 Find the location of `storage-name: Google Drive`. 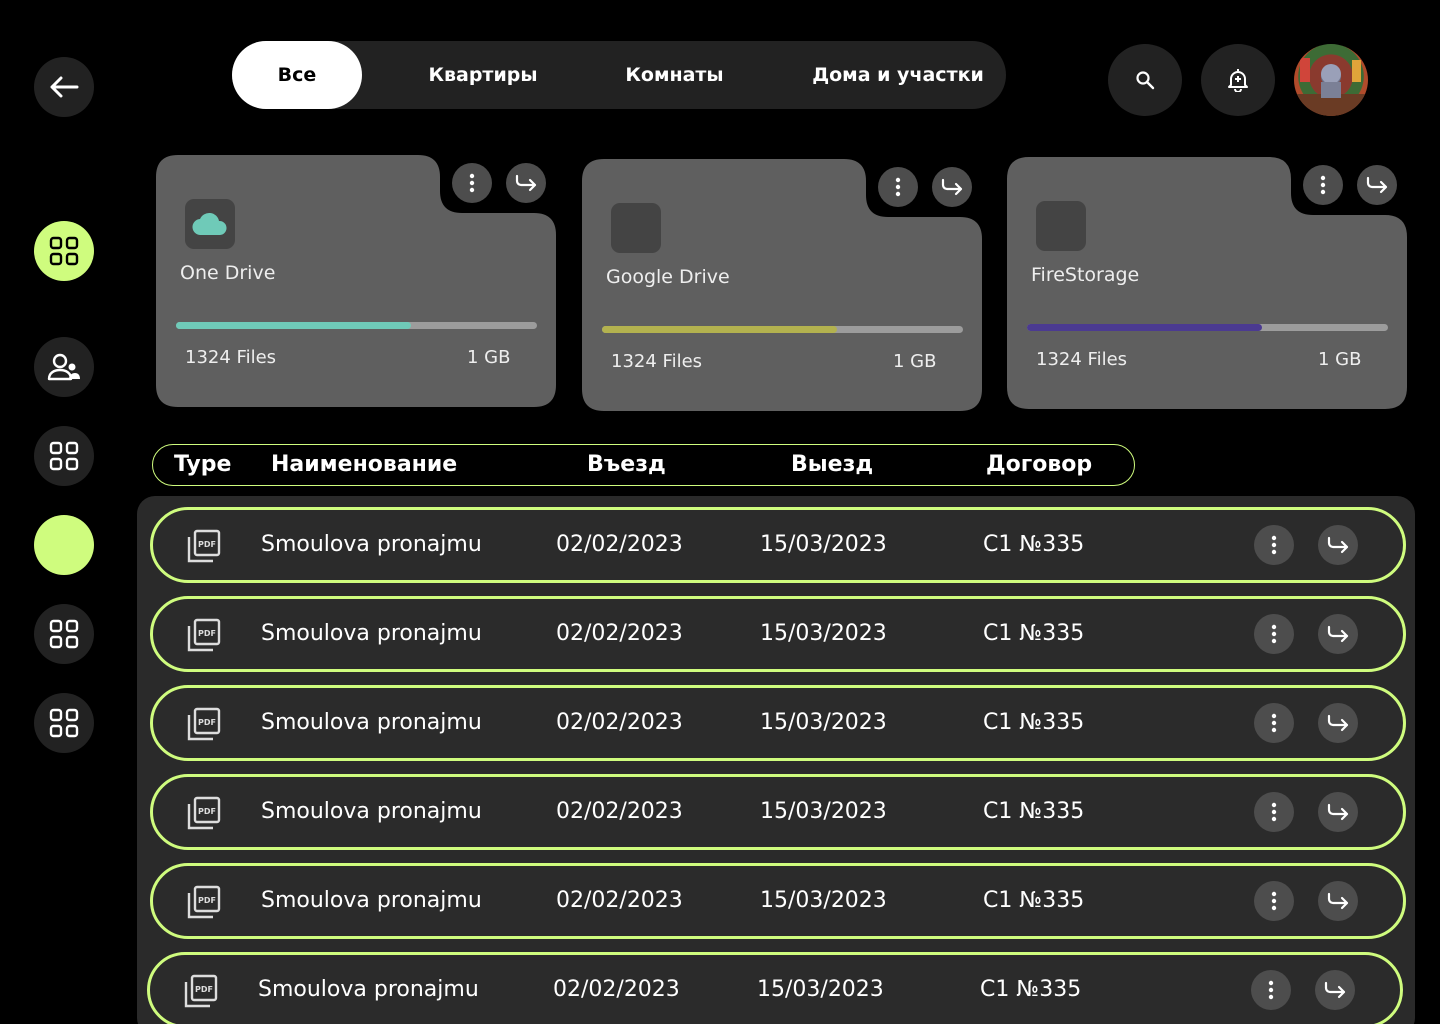

storage-name: Google Drive is located at coordinates (668, 277).